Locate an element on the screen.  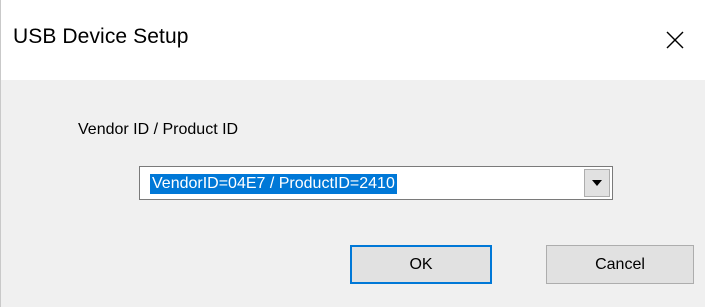
selected-value: VendorID=04E7 / ProductID=2410 is located at coordinates (273, 184).